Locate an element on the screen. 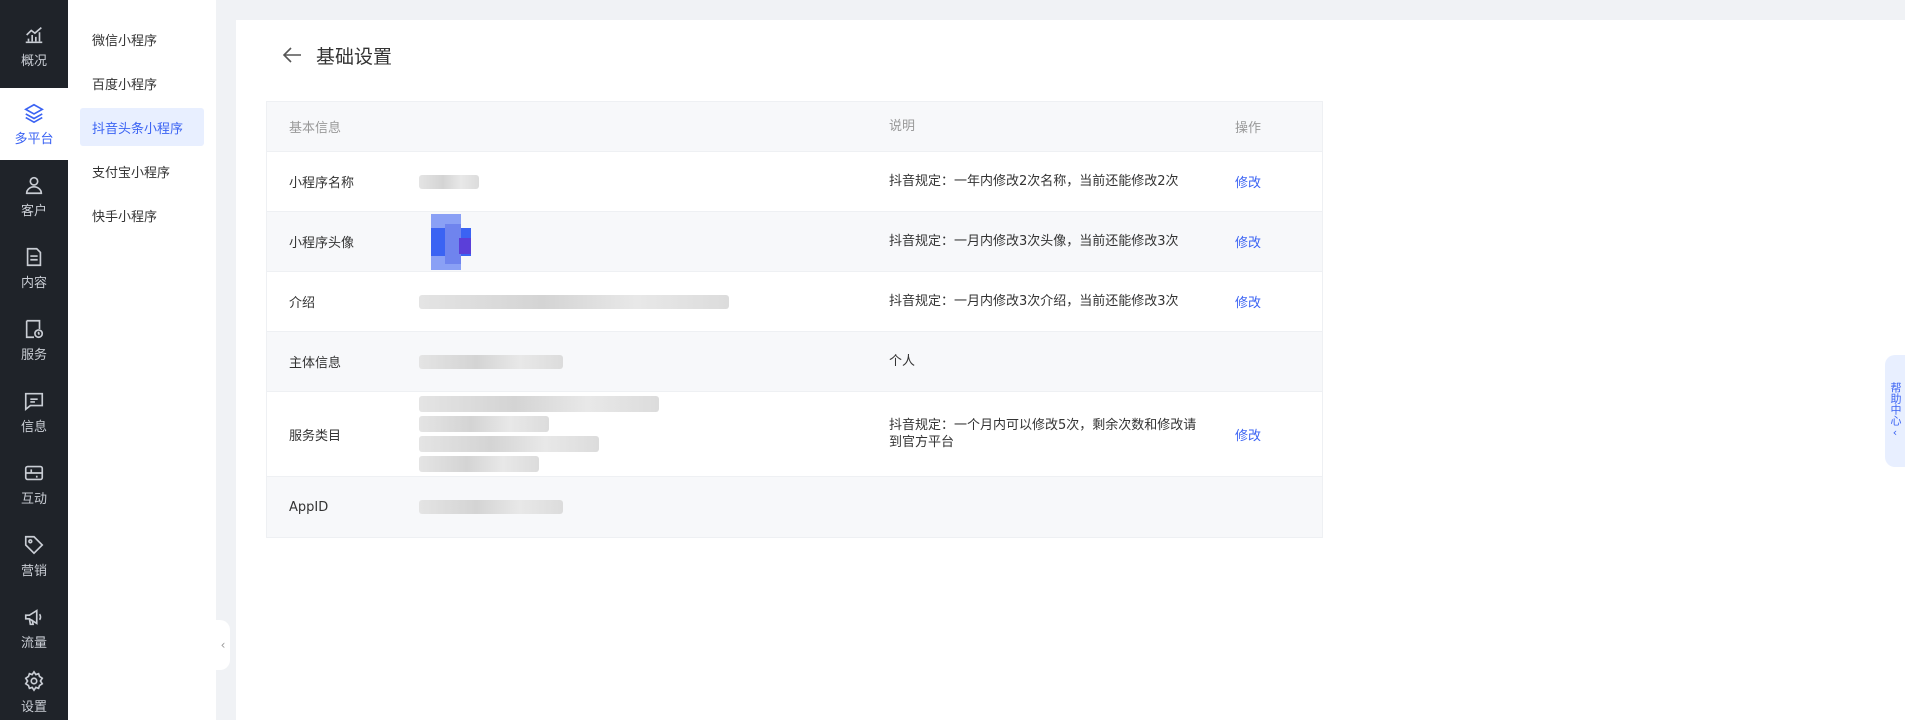  megaphone-icon is located at coordinates (33, 616).